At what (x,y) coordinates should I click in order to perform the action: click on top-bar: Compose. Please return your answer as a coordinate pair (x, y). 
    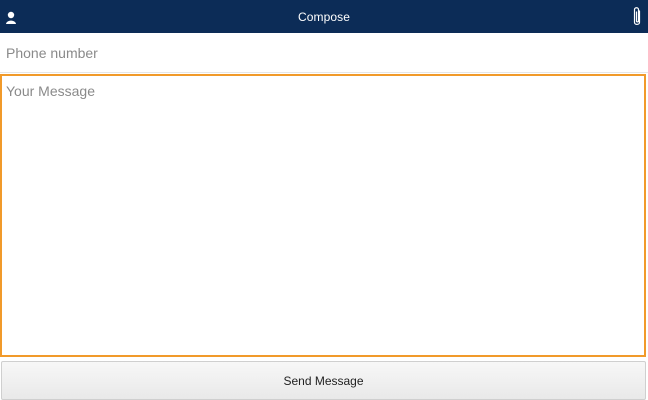
    Looking at the image, I should click on (324, 16).